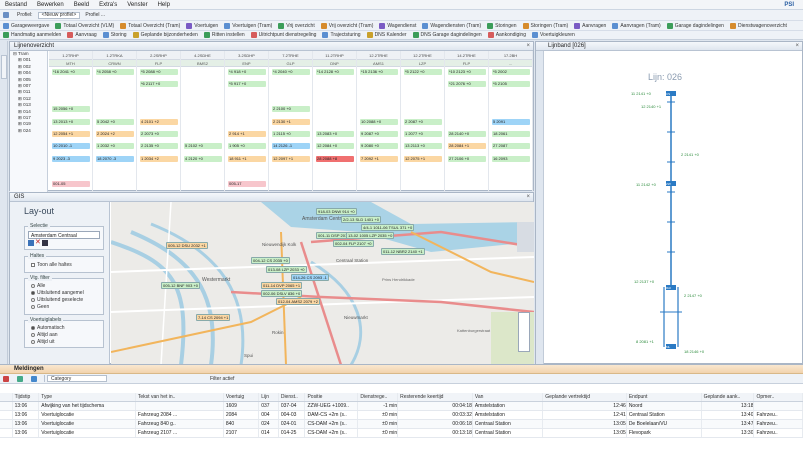 The image size is (803, 455). What do you see at coordinates (529, 197) in the screenshot?
I see `close-icon: ×` at bounding box center [529, 197].